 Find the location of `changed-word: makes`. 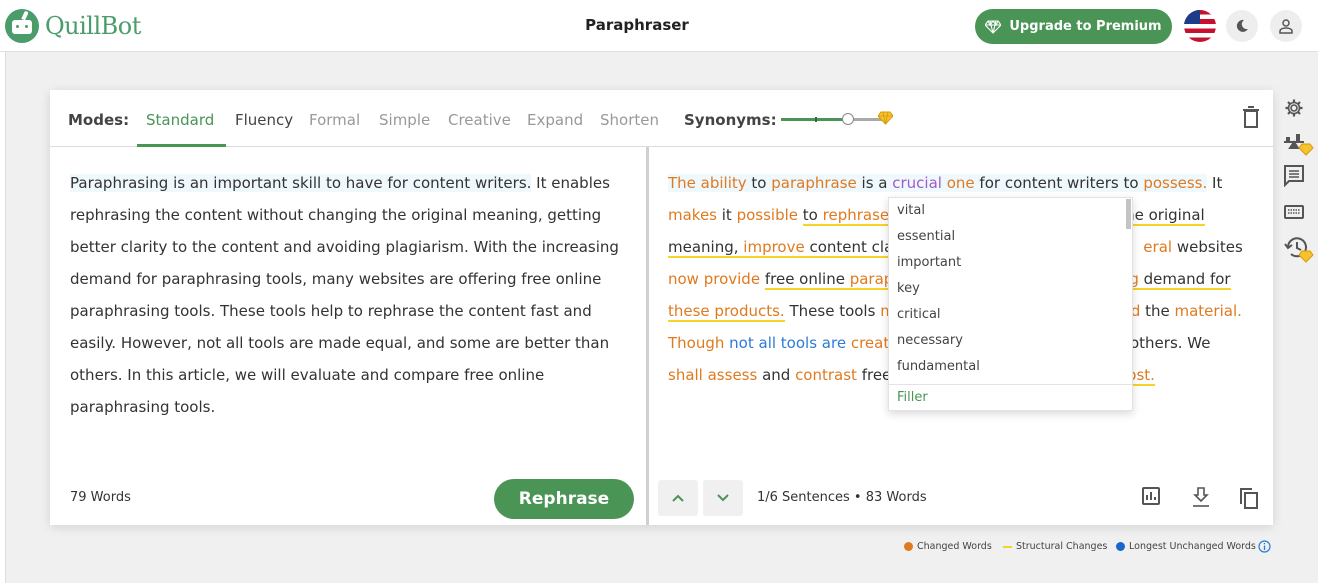

changed-word: makes is located at coordinates (692, 215).